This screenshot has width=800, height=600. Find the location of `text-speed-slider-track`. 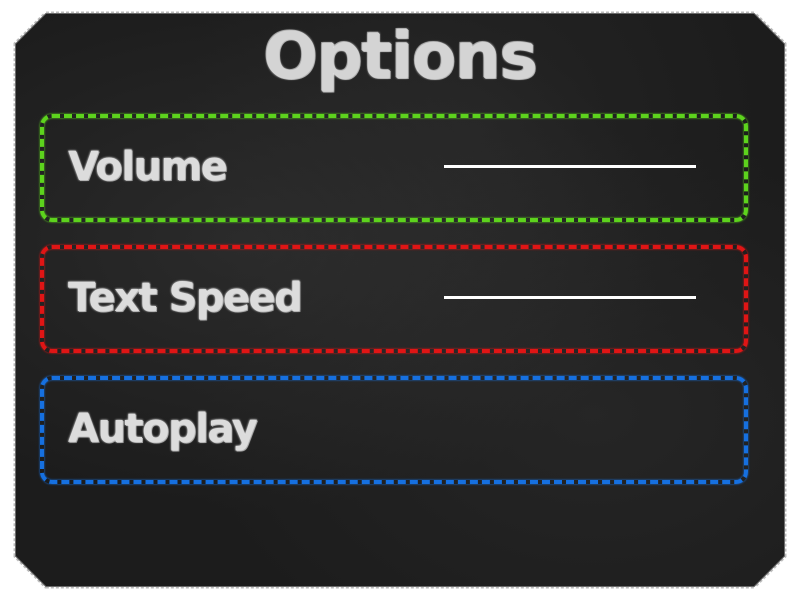

text-speed-slider-track is located at coordinates (570, 297).